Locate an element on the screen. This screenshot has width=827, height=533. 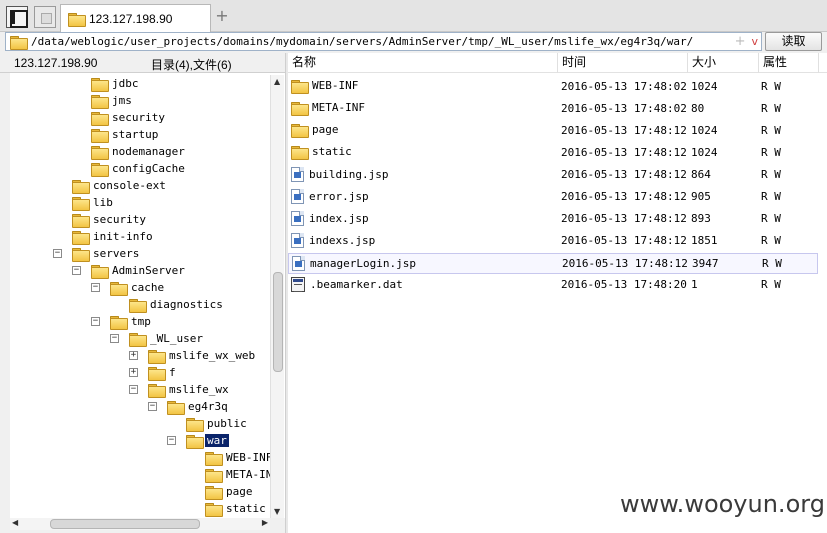
file-row: building.jsp 2016-05-13 17:48:12 864 R W is located at coordinates (553, 175).